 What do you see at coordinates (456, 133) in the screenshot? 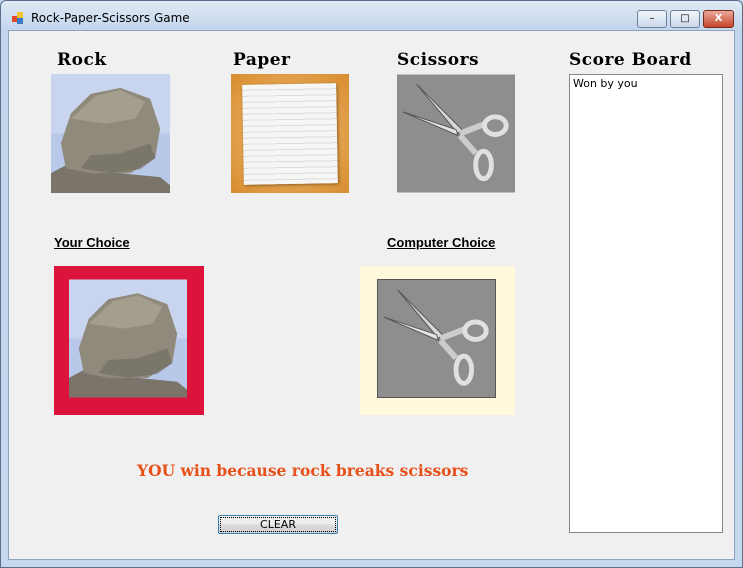
I see `scissors-option-image` at bounding box center [456, 133].